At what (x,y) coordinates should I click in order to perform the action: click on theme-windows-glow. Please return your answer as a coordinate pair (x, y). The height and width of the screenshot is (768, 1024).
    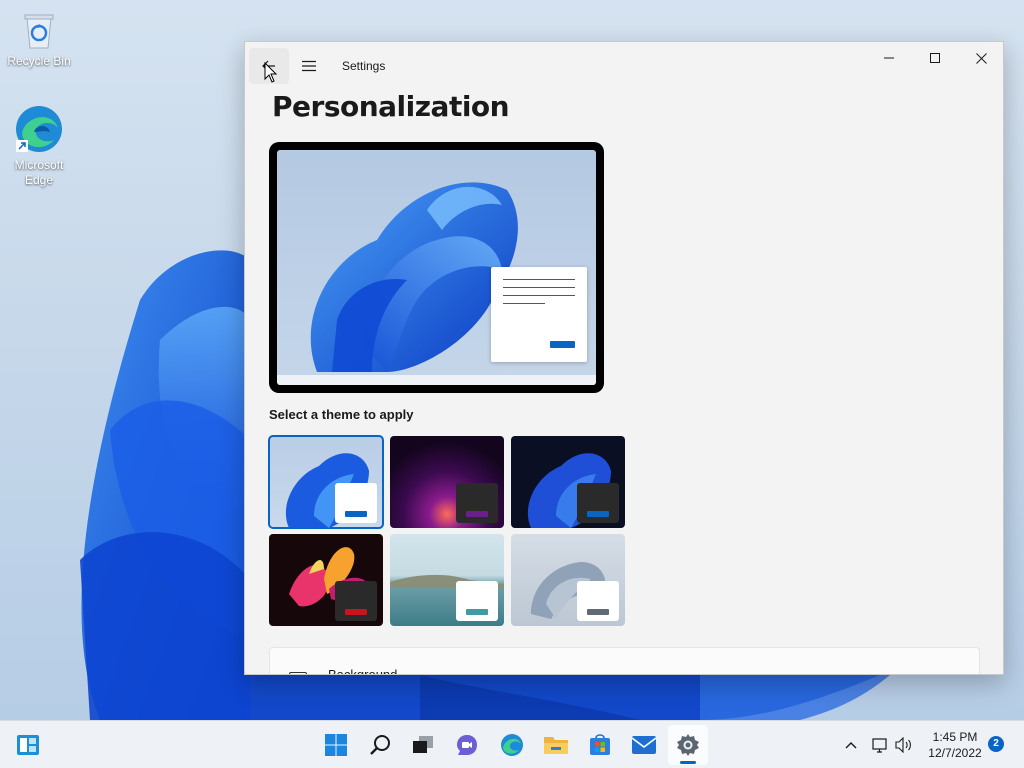
    Looking at the image, I should click on (447, 482).